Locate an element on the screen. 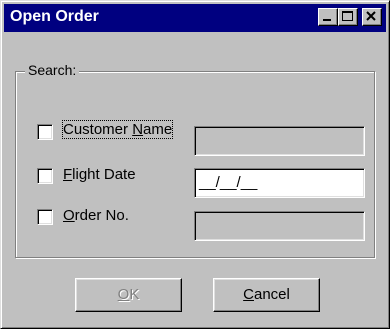 The width and height of the screenshot is (390, 329). minimize-icon is located at coordinates (327, 20).